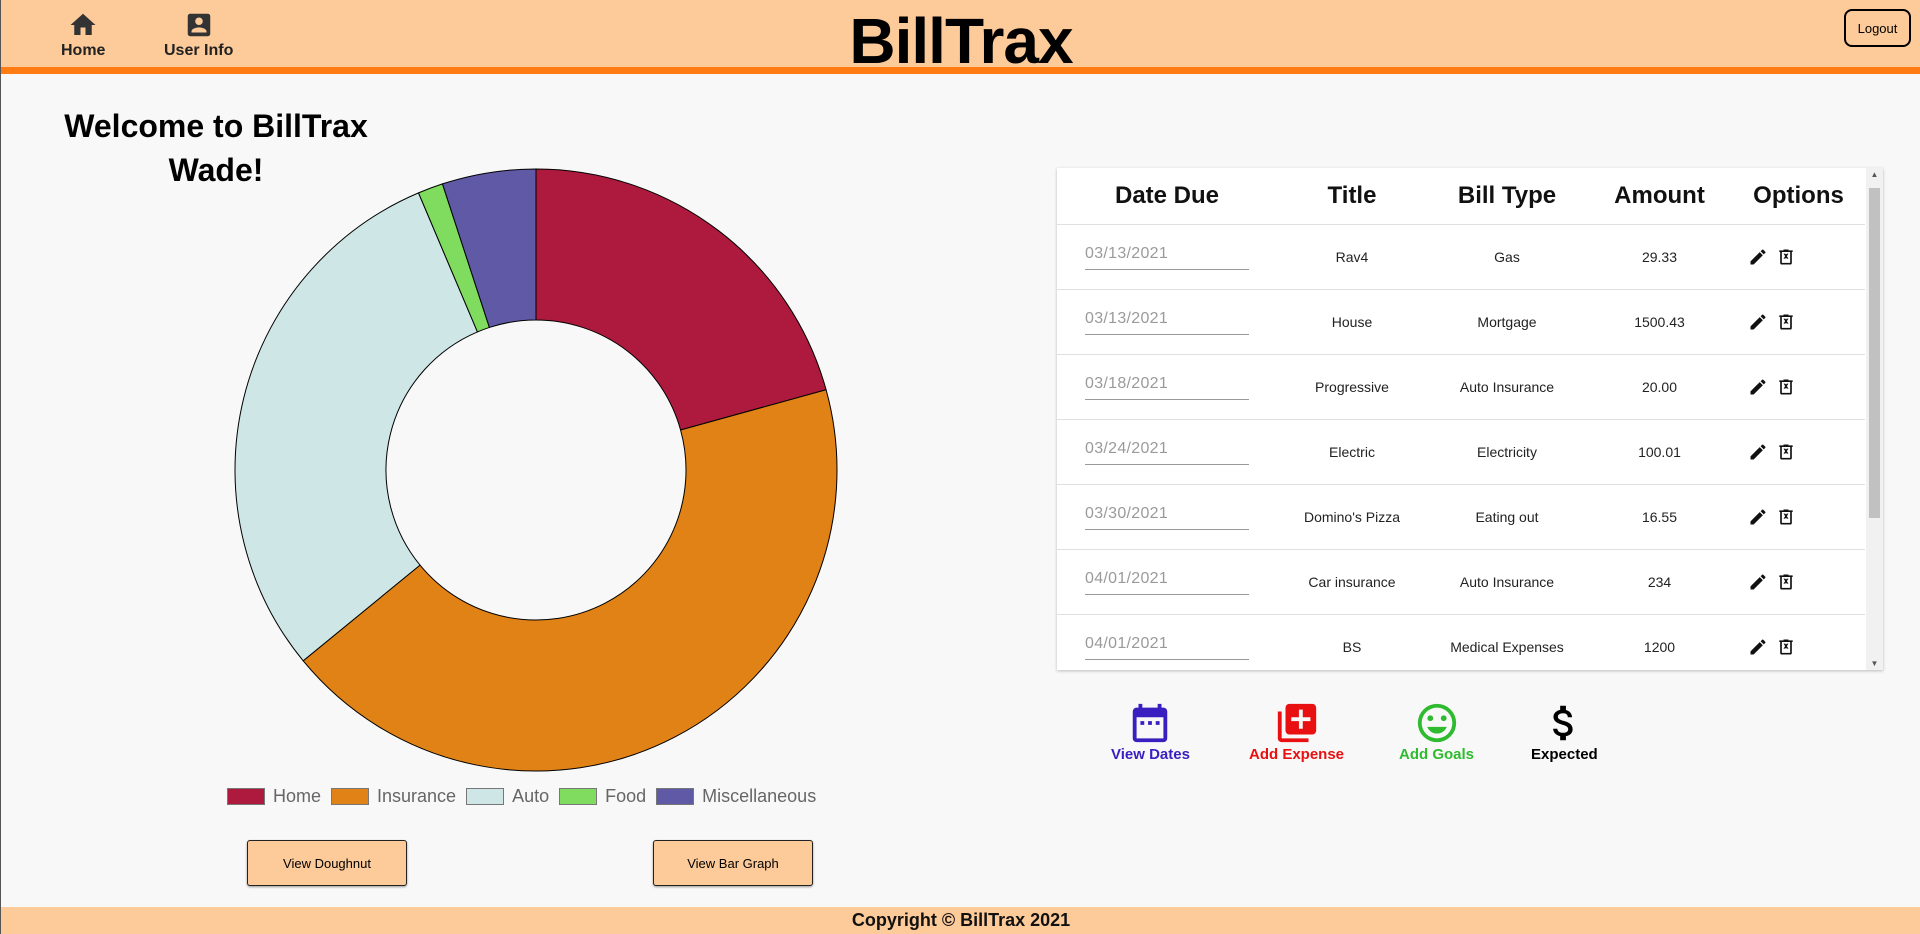 Image resolution: width=1920 pixels, height=934 pixels. What do you see at coordinates (246, 796) in the screenshot?
I see `legend-swatch-home` at bounding box center [246, 796].